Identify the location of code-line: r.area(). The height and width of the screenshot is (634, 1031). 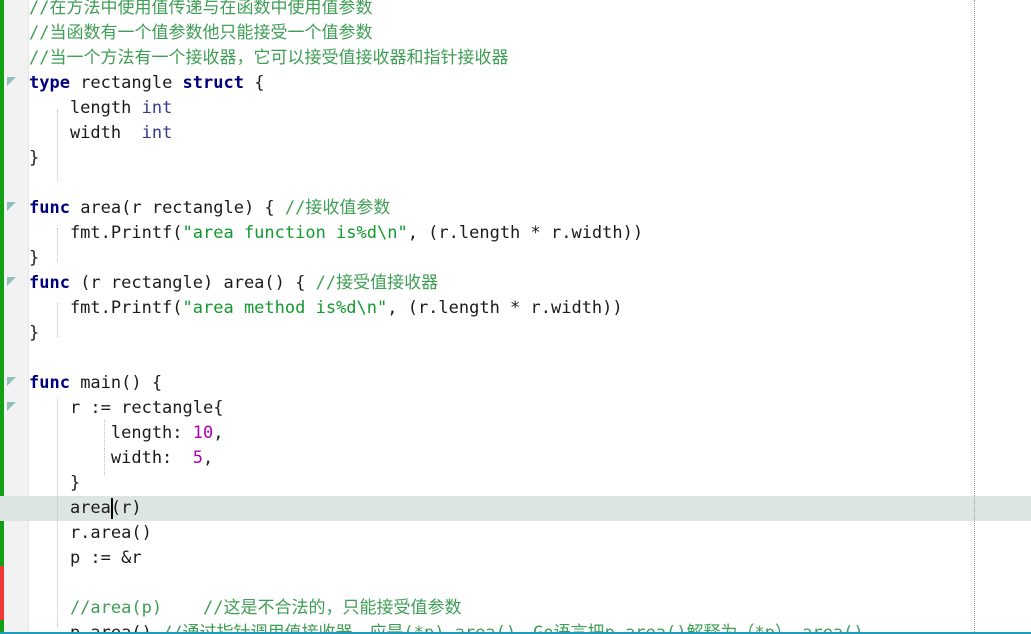
(90, 533).